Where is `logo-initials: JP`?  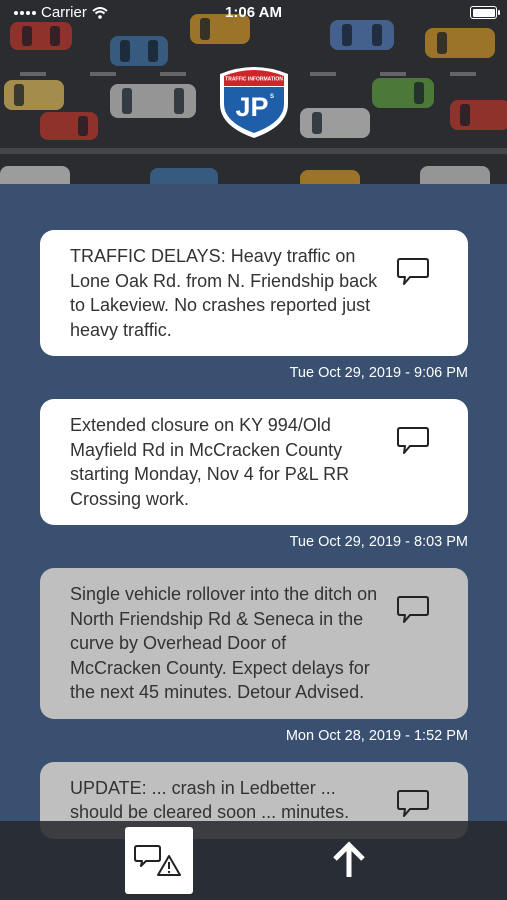 logo-initials: JP is located at coordinates (251, 107).